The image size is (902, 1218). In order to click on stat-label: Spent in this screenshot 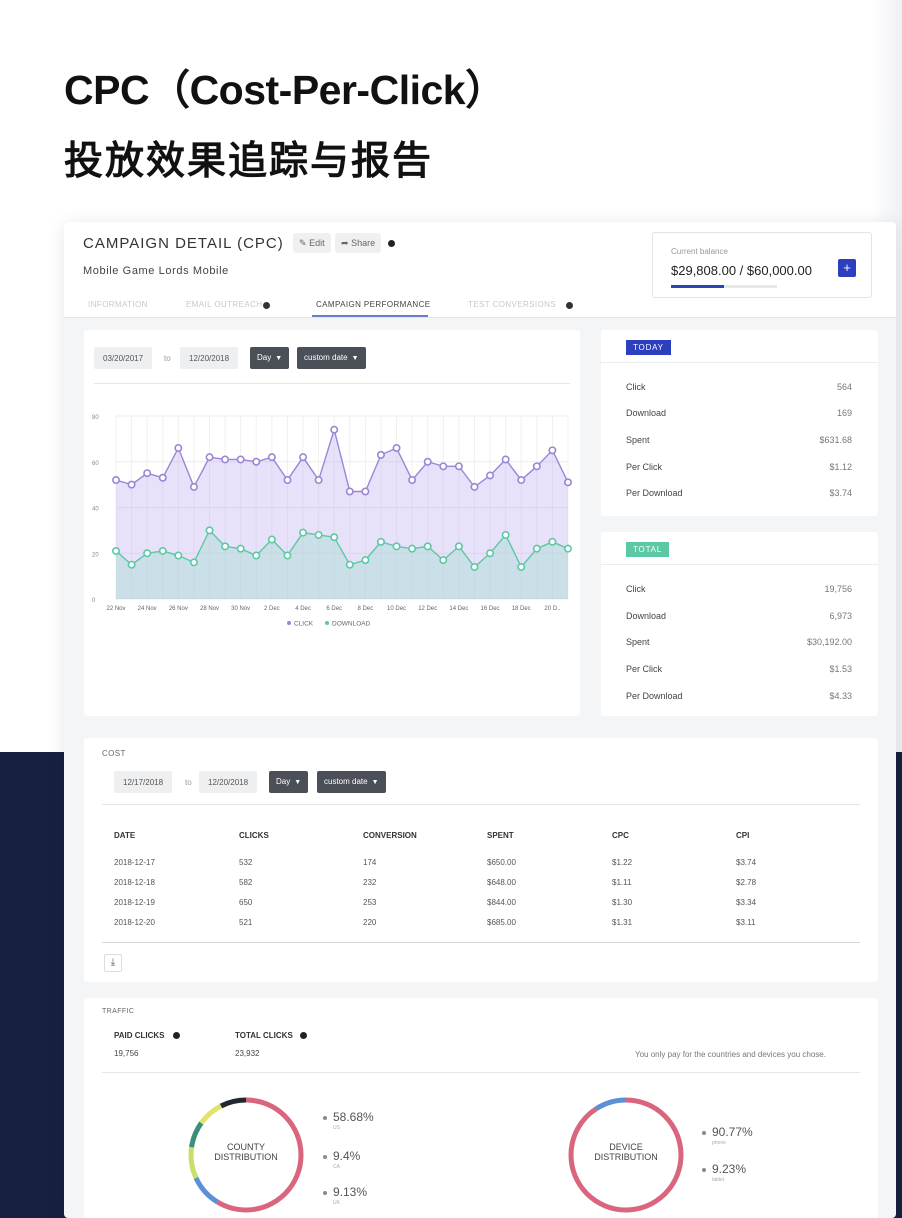, I will do `click(638, 642)`.